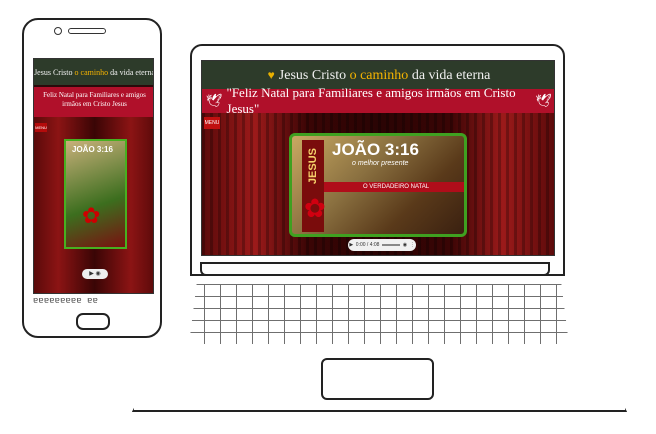 This screenshot has width=656, height=434. Describe the element at coordinates (367, 245) in the screenshot. I see `audio-time: 0:00 / 4:08` at that location.